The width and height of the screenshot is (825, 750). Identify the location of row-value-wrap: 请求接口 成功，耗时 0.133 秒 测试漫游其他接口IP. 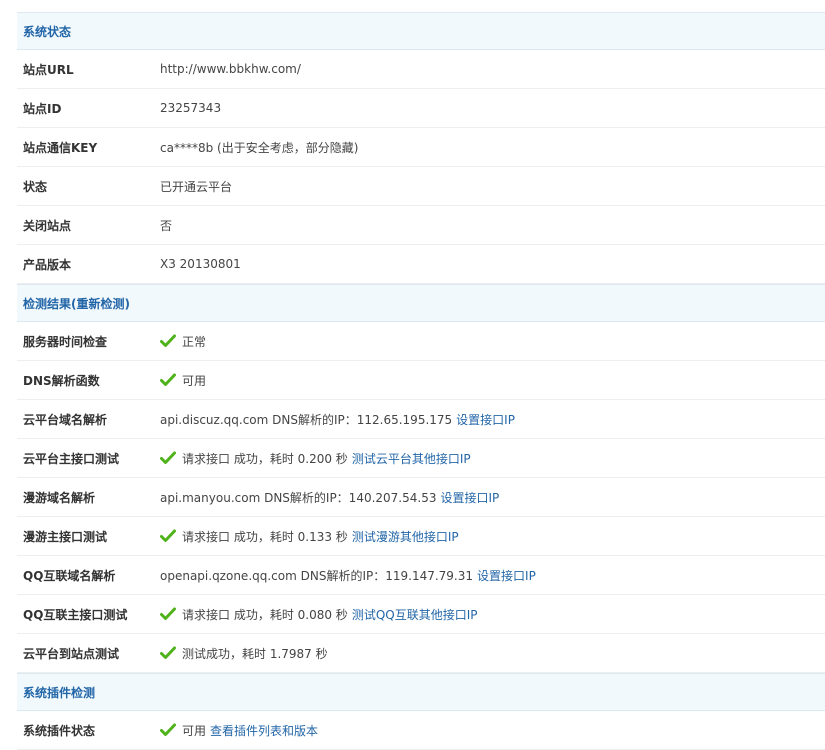
(492, 536).